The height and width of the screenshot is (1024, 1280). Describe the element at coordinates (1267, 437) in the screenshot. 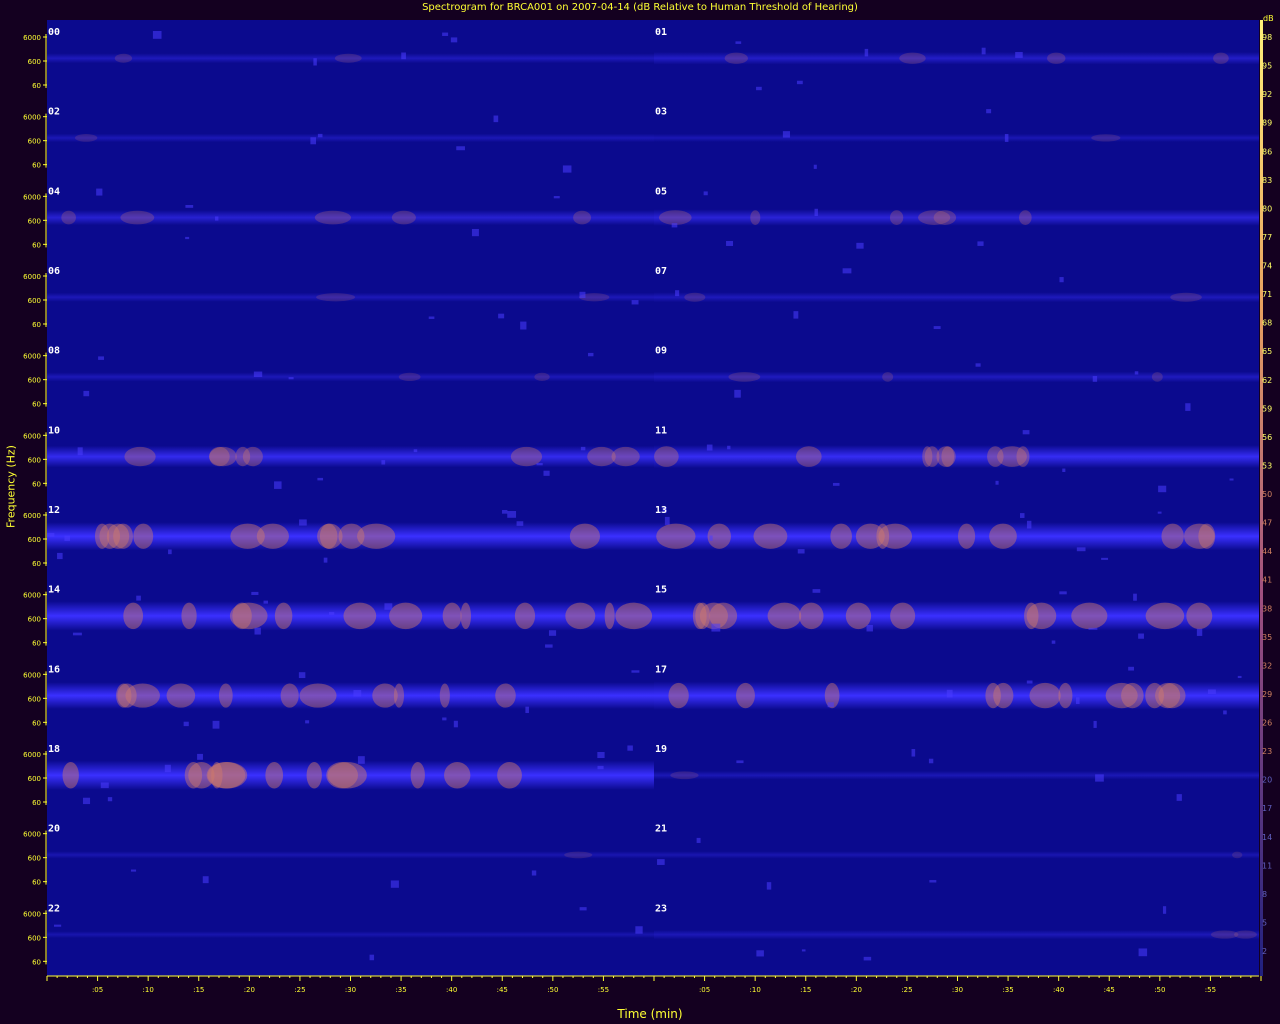

I see `colorbar-tick-14: 56` at that location.